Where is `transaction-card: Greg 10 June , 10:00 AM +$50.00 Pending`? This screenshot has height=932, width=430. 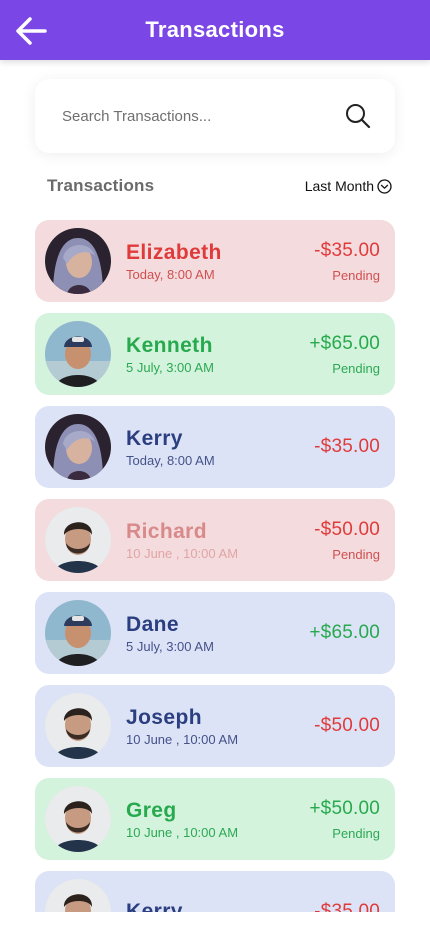 transaction-card: Greg 10 June , 10:00 AM +$50.00 Pending is located at coordinates (215, 819).